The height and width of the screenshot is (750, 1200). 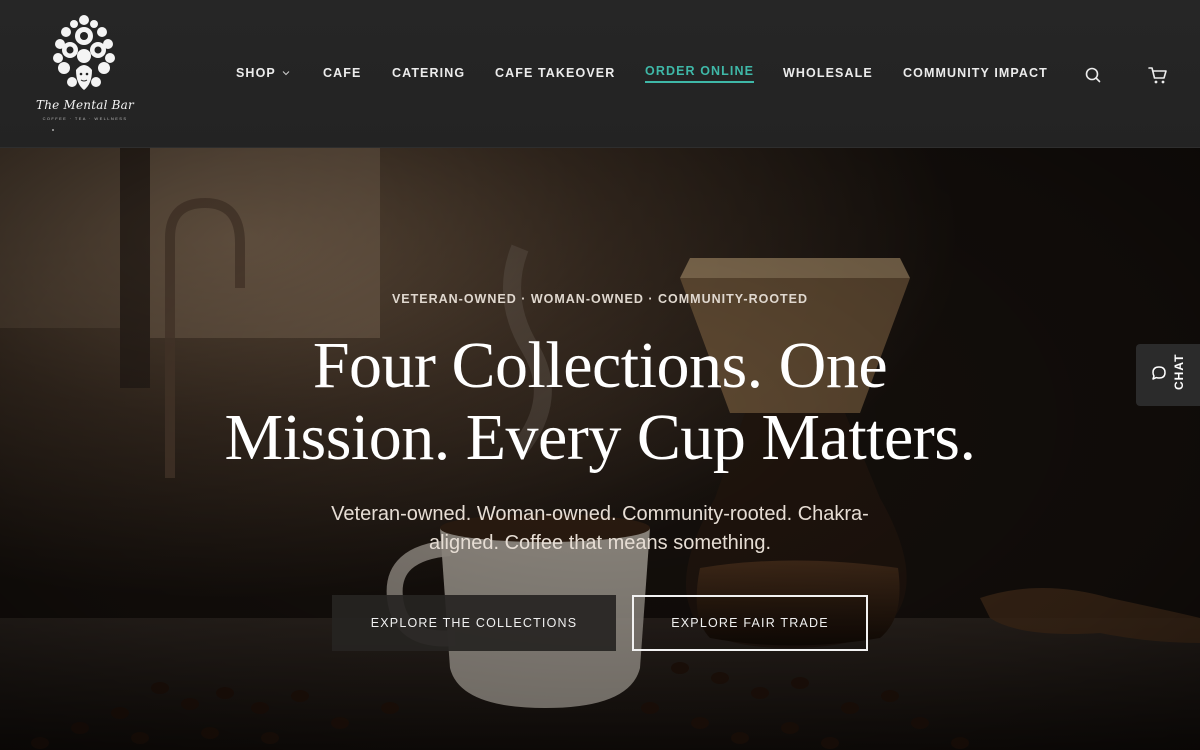 What do you see at coordinates (750, 623) in the screenshot?
I see `explore-fair-trade-button: EXPLORE FAIR TRADE` at bounding box center [750, 623].